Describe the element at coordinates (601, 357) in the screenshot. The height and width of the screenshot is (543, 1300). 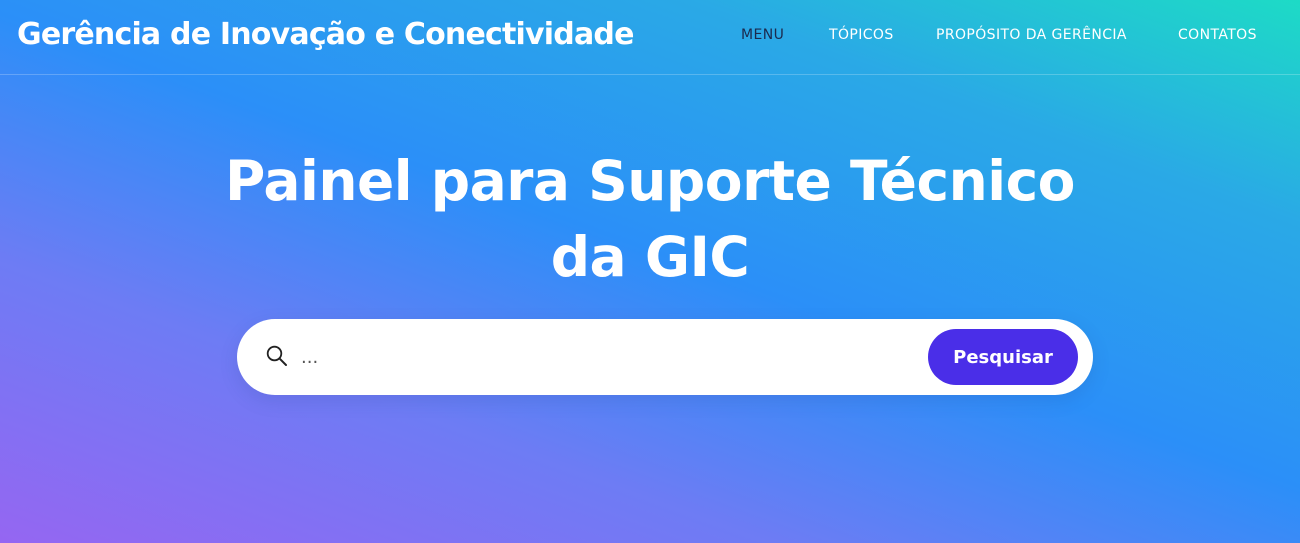
I see `search-input` at that location.